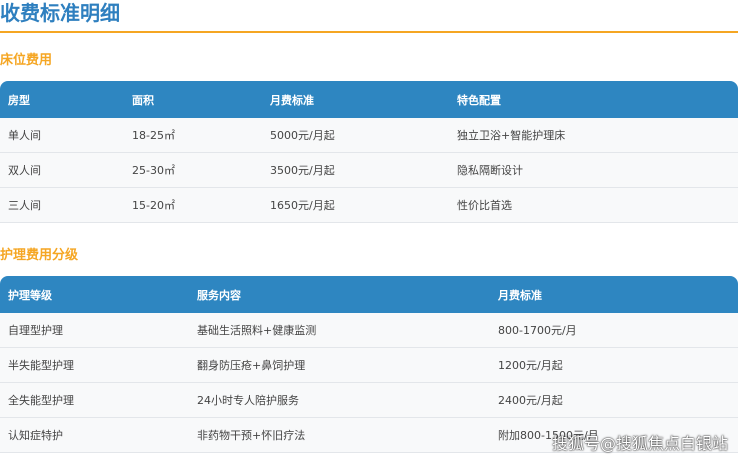 This screenshot has width=740, height=458. Describe the element at coordinates (302, 205) in the screenshot. I see `table-cell: 1650元/月起` at that location.